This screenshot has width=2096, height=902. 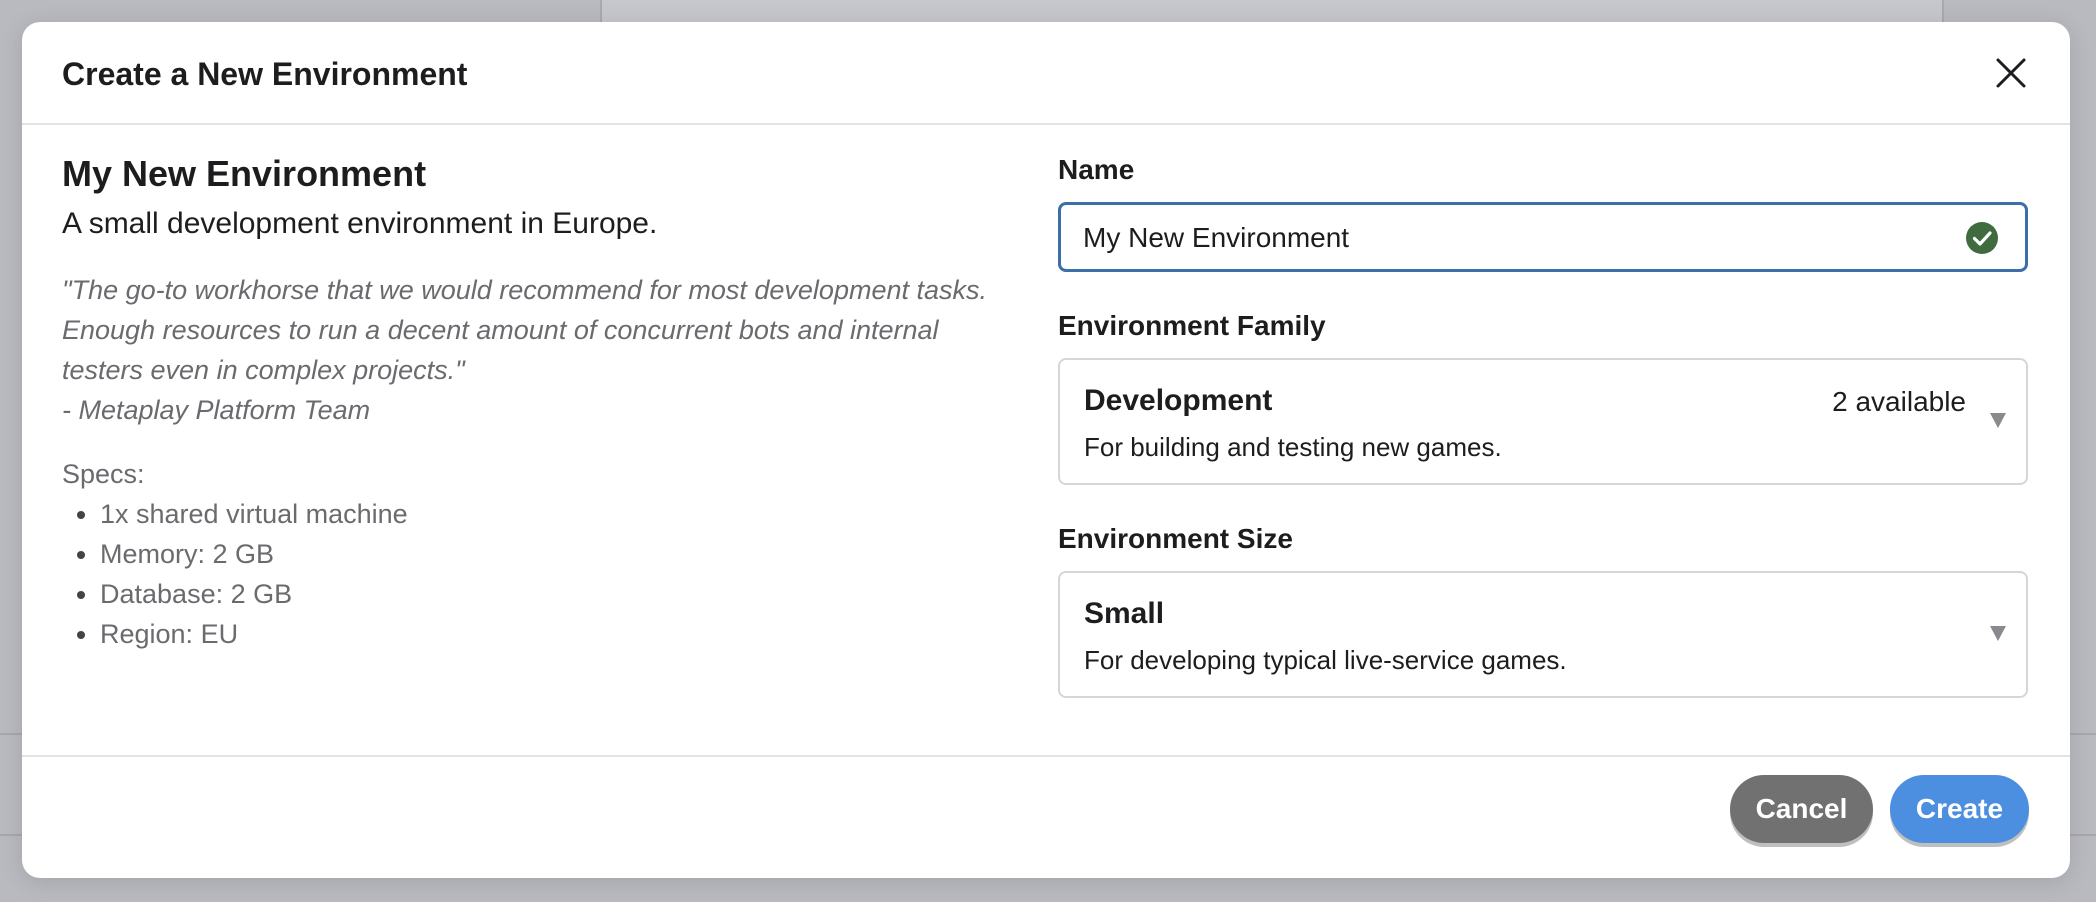 What do you see at coordinates (561, 634) in the screenshot?
I see `spec-item: Region: EU` at bounding box center [561, 634].